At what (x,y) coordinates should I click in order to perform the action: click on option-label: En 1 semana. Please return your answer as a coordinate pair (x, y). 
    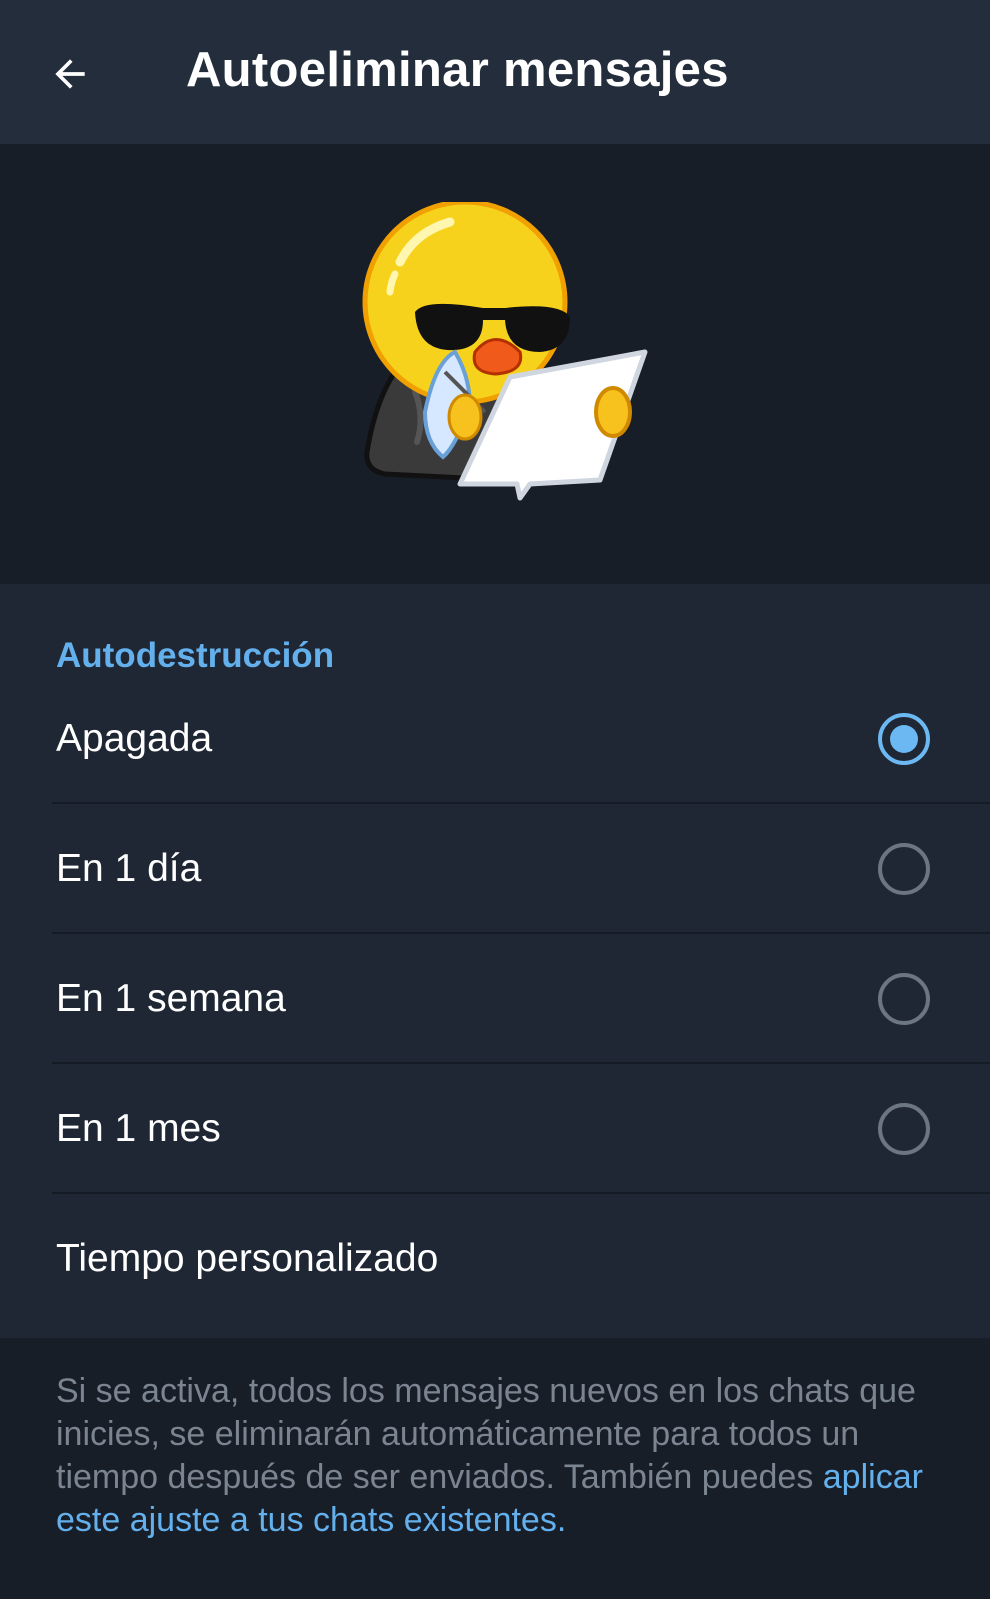
    Looking at the image, I should click on (171, 998).